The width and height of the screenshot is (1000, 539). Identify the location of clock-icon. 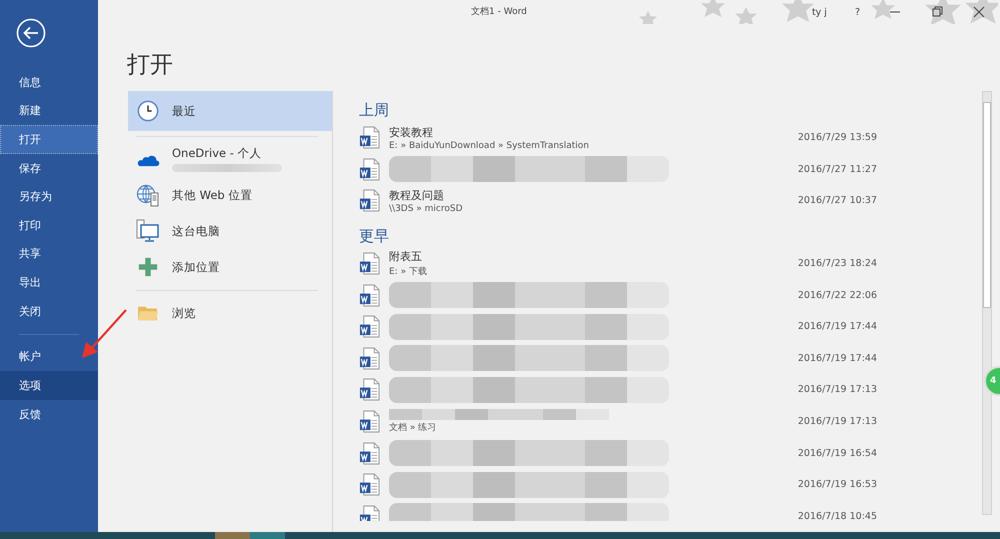
(148, 111).